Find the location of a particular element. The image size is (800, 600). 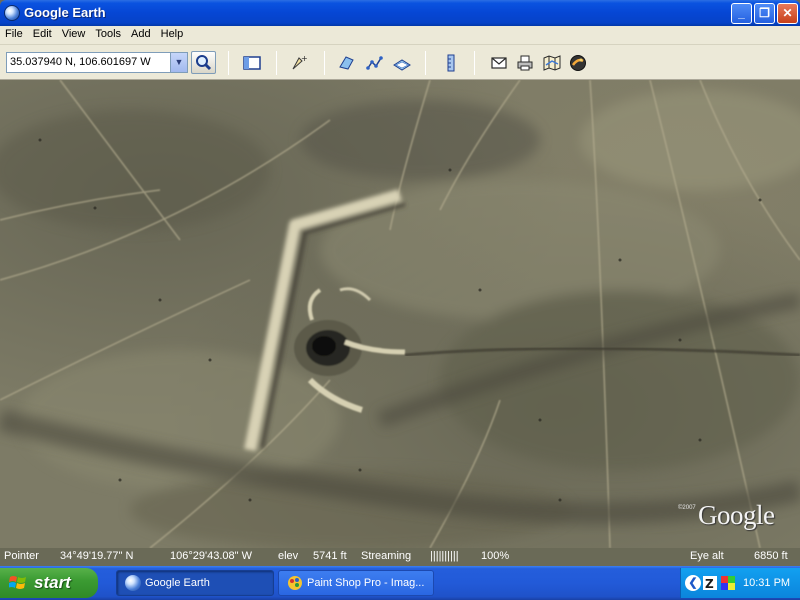

google-maps-icon is located at coordinates (552, 63).